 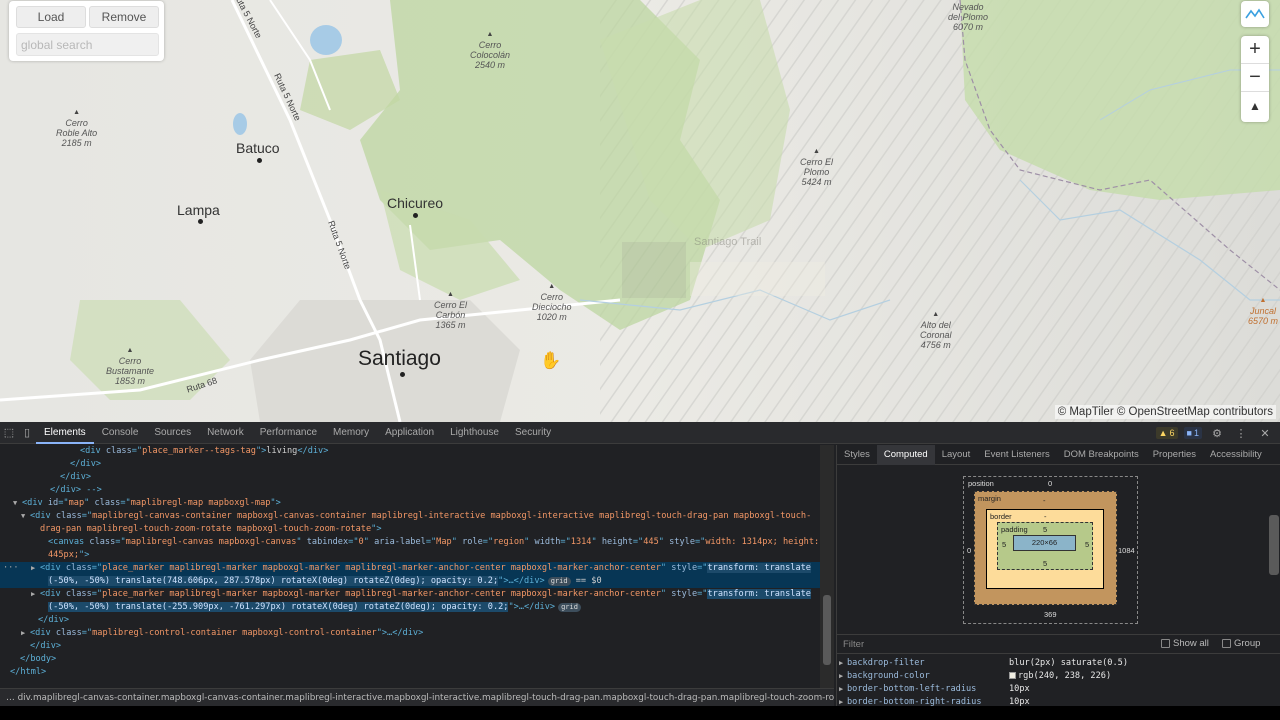 What do you see at coordinates (53, 568) in the screenshot?
I see `dom-token: <div` at bounding box center [53, 568].